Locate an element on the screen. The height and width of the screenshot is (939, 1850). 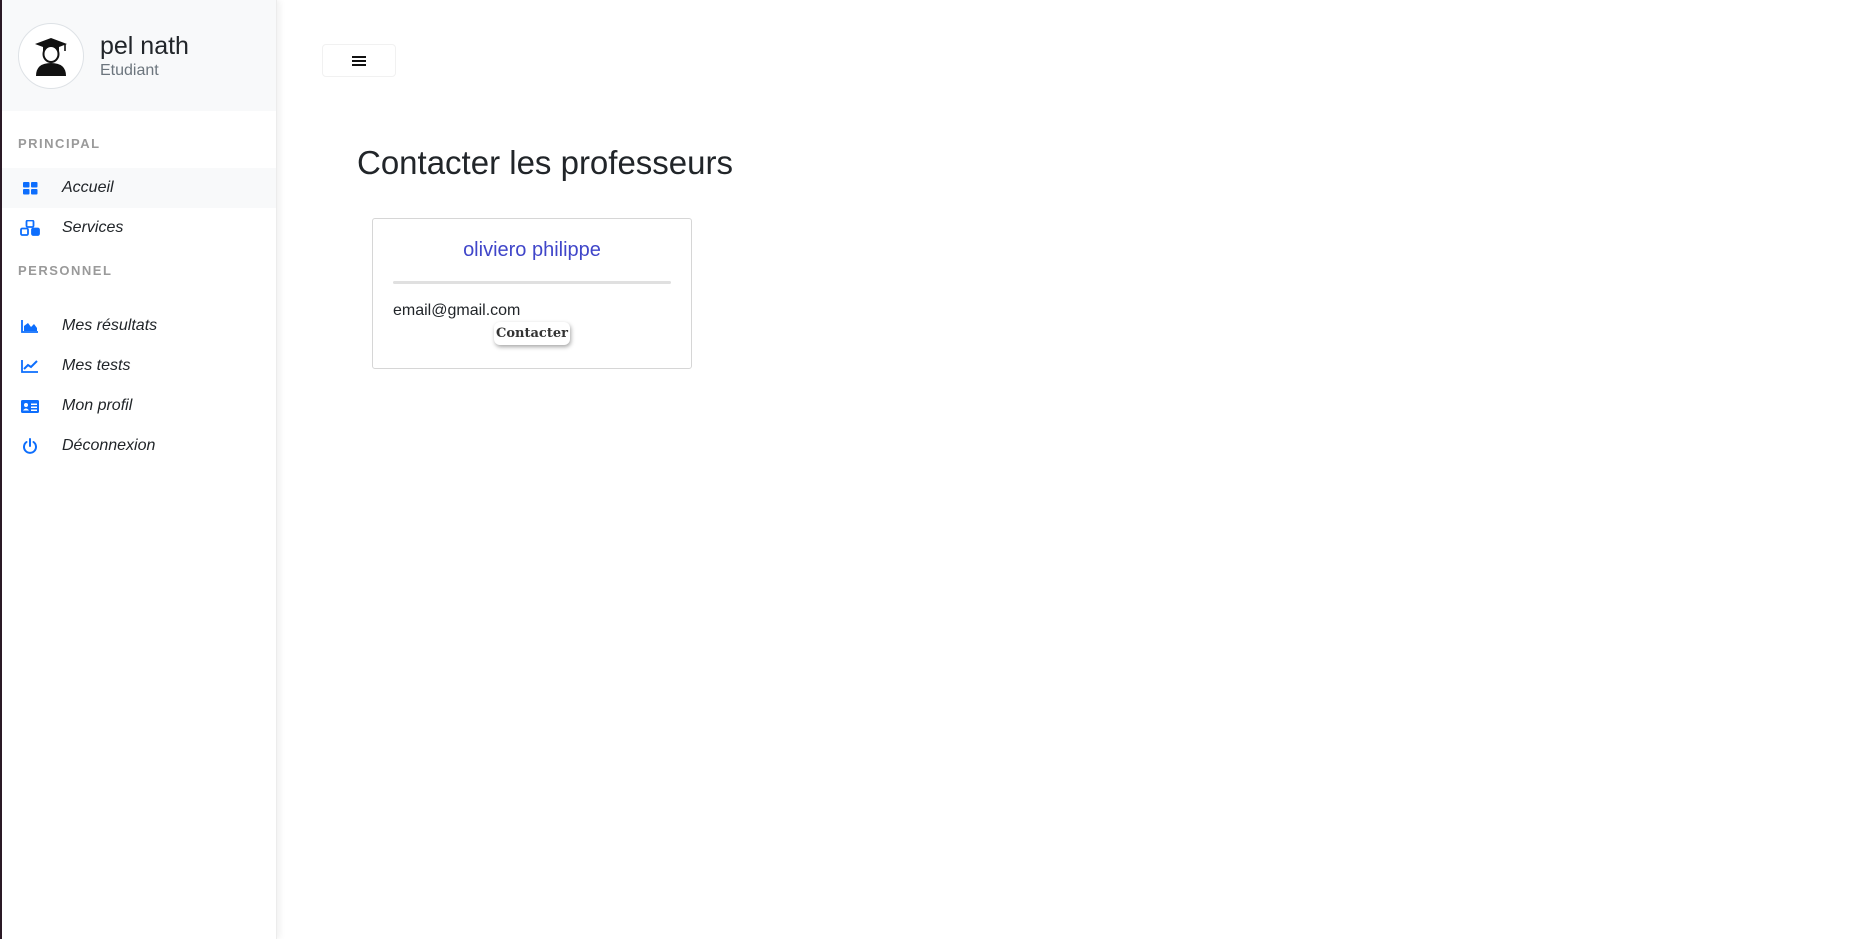
sidebar-item-label: Déconnexion is located at coordinates (109, 445).